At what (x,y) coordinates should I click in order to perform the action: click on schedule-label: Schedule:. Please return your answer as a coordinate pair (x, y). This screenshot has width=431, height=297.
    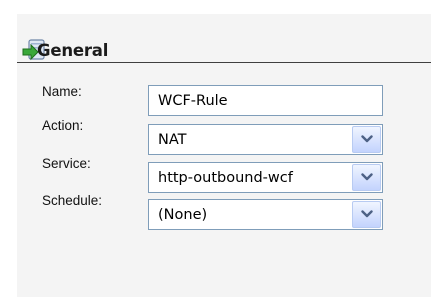
    Looking at the image, I should click on (72, 200).